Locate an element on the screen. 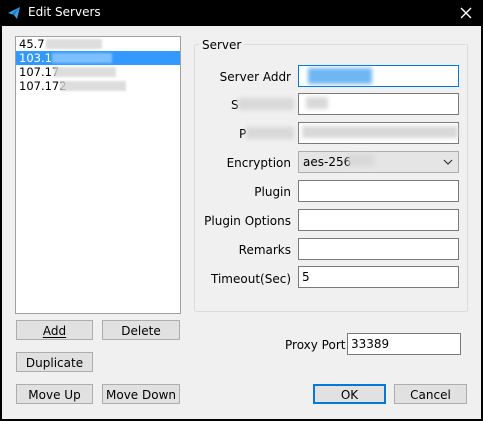 This screenshot has width=483, height=421. close-icon is located at coordinates (466, 13).